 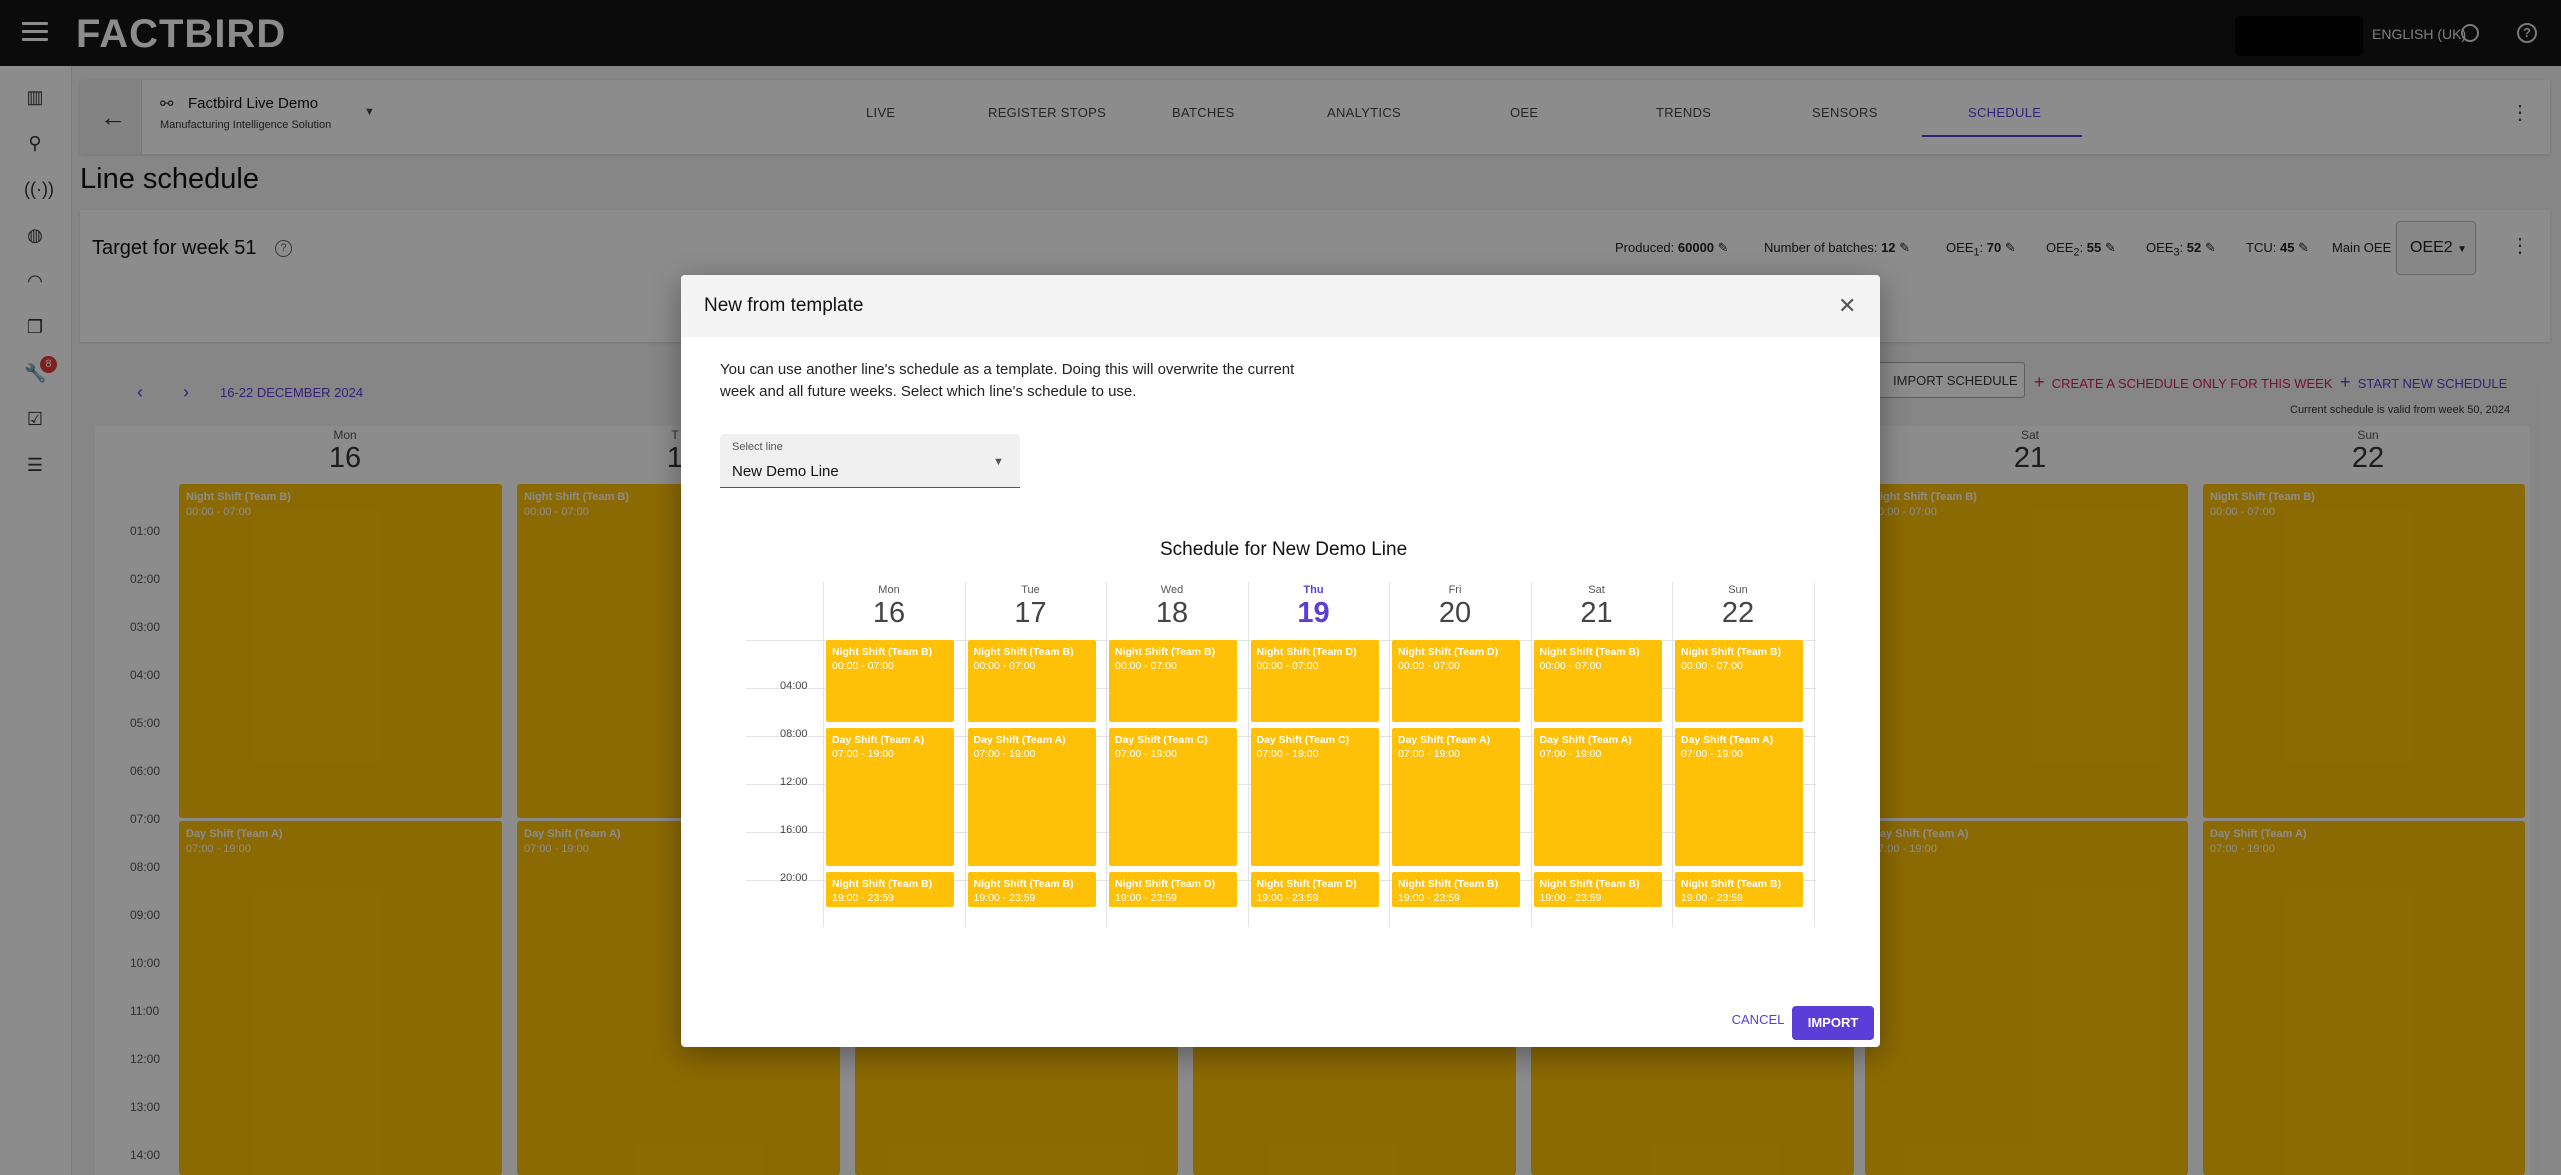 I want to click on day-date: 19, so click(x=1313, y=613).